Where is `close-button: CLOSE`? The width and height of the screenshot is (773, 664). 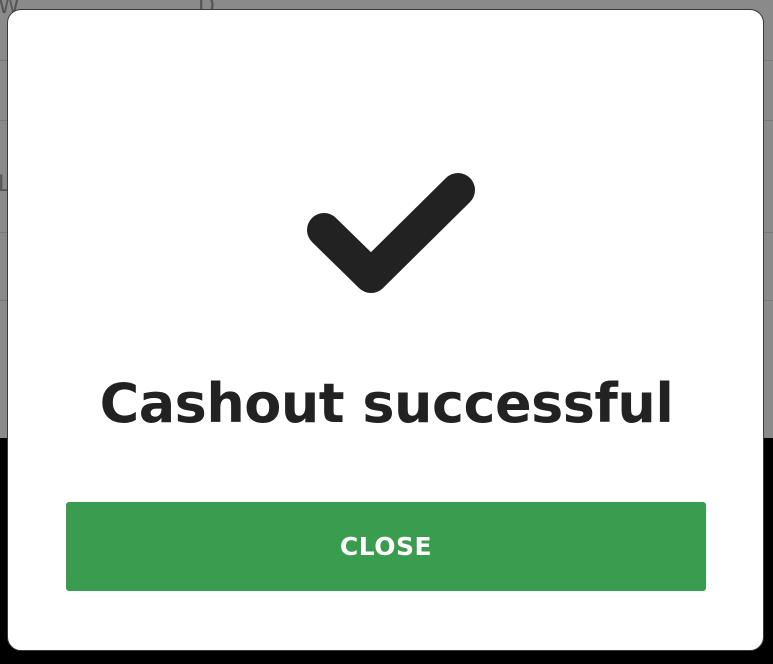
close-button: CLOSE is located at coordinates (386, 546).